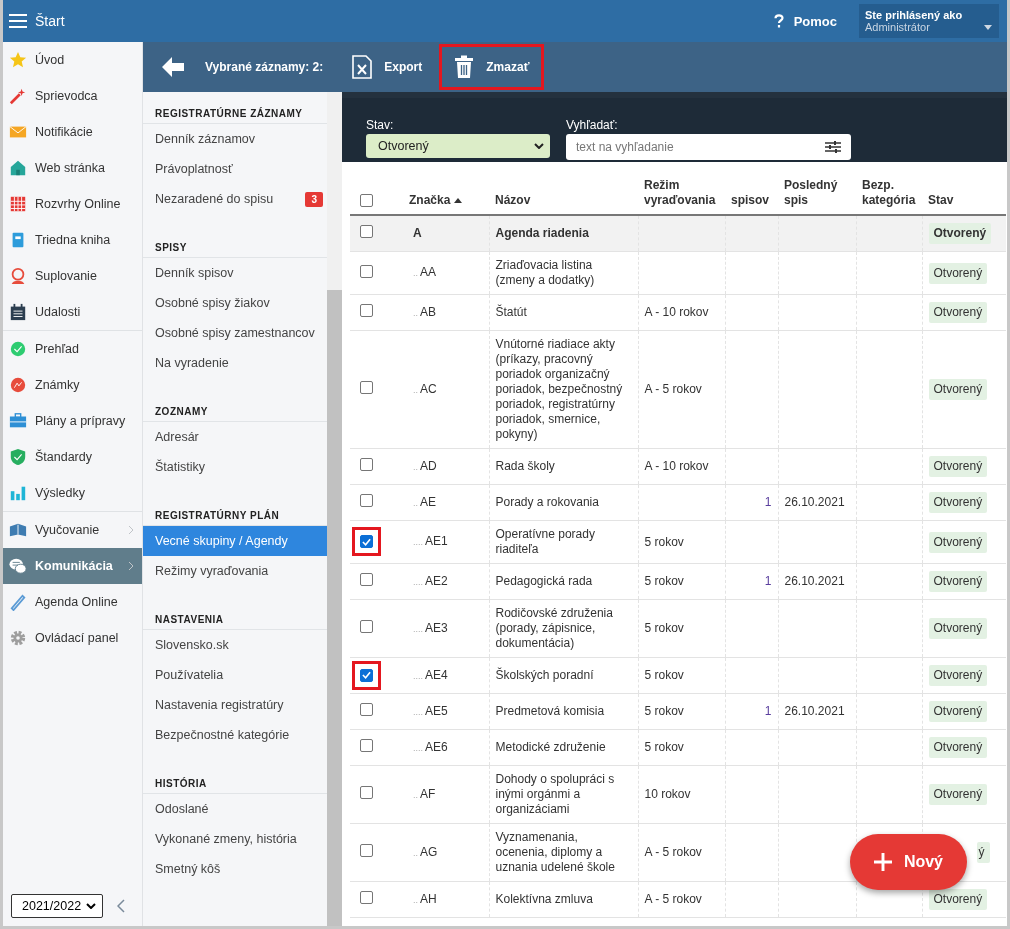  What do you see at coordinates (458, 146) in the screenshot?
I see `status-select: Otvorený` at bounding box center [458, 146].